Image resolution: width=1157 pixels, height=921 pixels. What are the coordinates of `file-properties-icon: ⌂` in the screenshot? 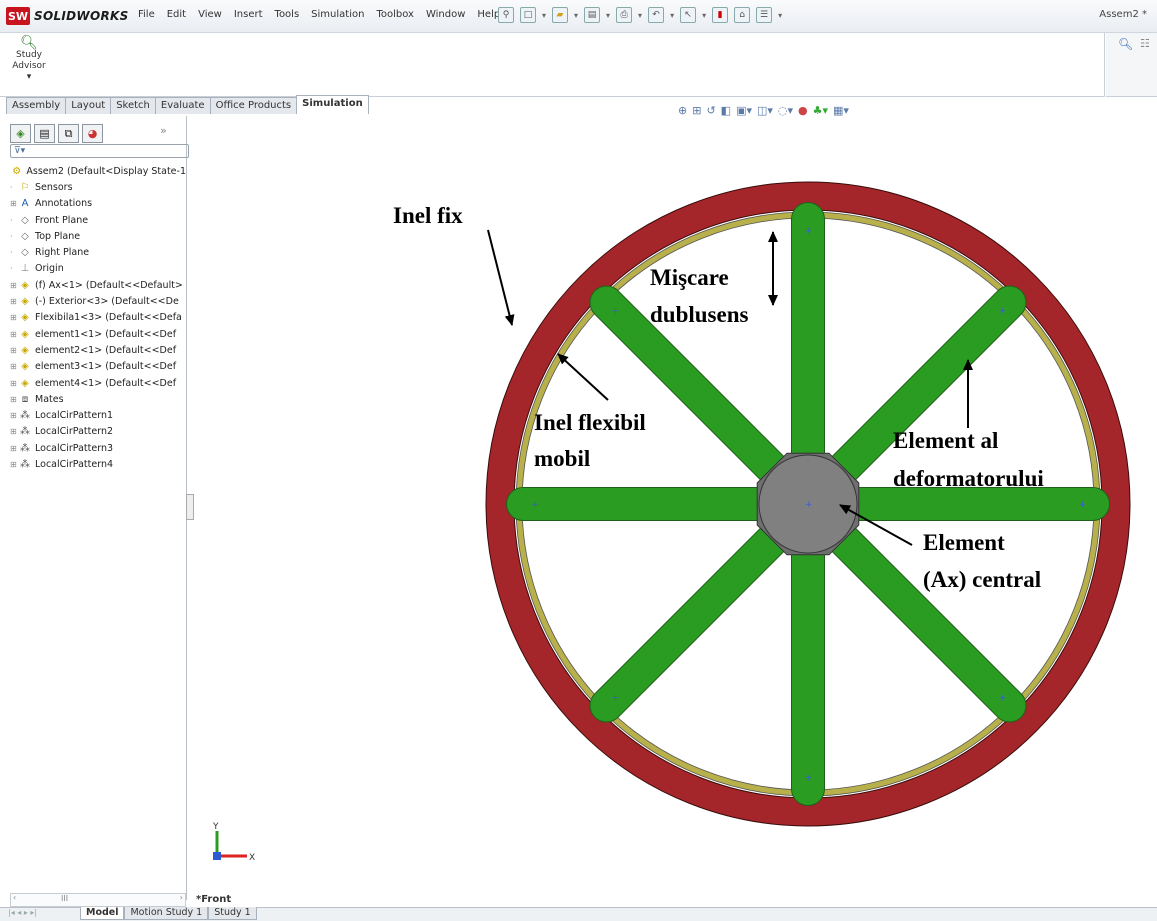 It's located at (742, 15).